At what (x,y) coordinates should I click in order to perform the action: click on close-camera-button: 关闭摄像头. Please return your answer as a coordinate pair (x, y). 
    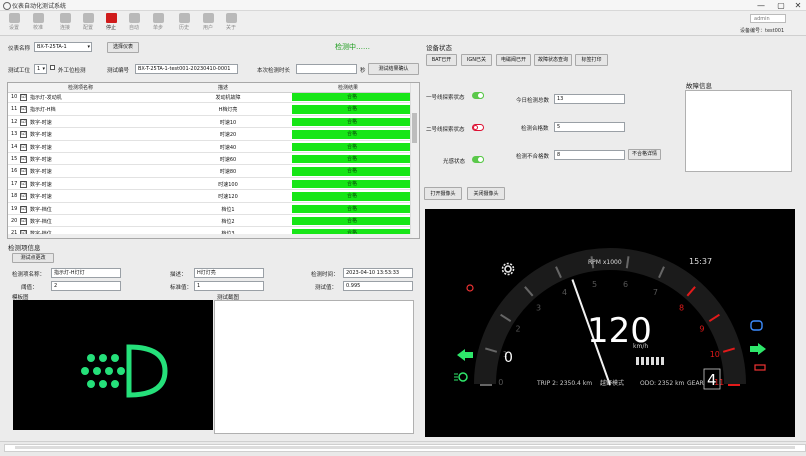
    Looking at the image, I should click on (486, 193).